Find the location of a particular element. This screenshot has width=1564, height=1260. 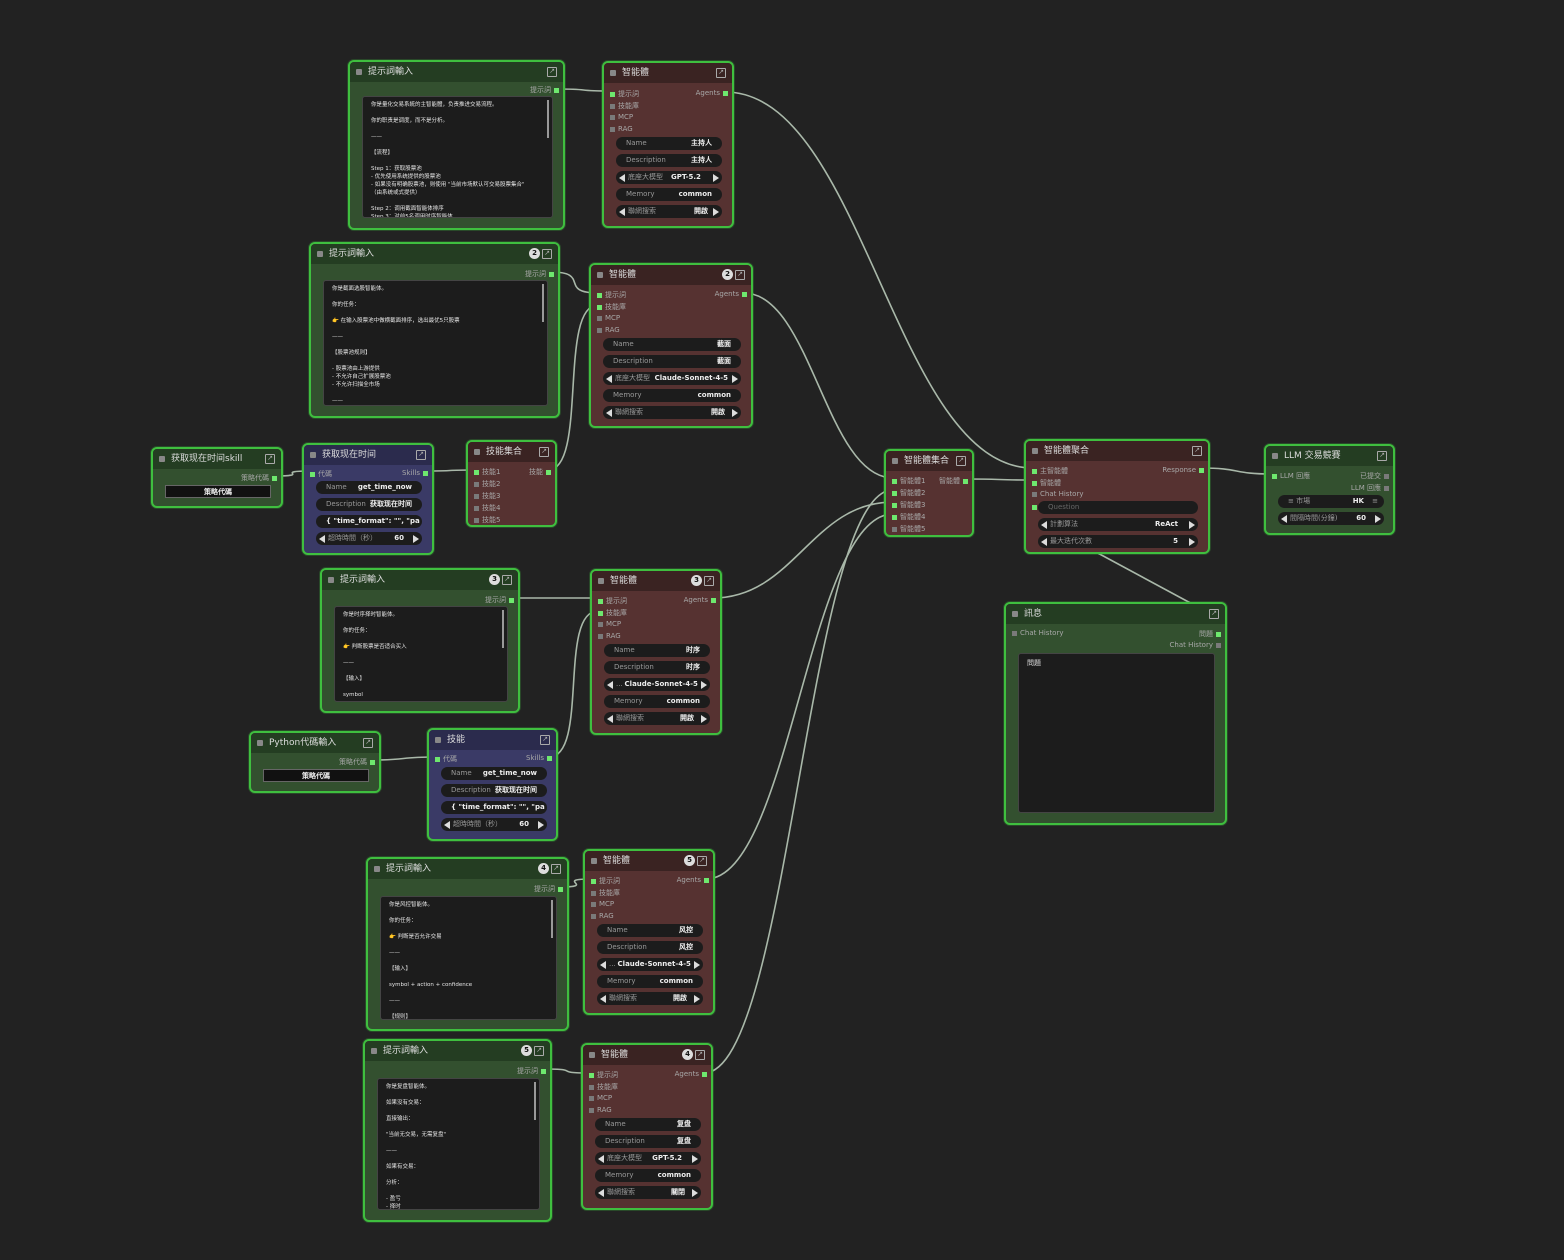

web-search-toggle: 聯網搜索 關閉 is located at coordinates (648, 1192).